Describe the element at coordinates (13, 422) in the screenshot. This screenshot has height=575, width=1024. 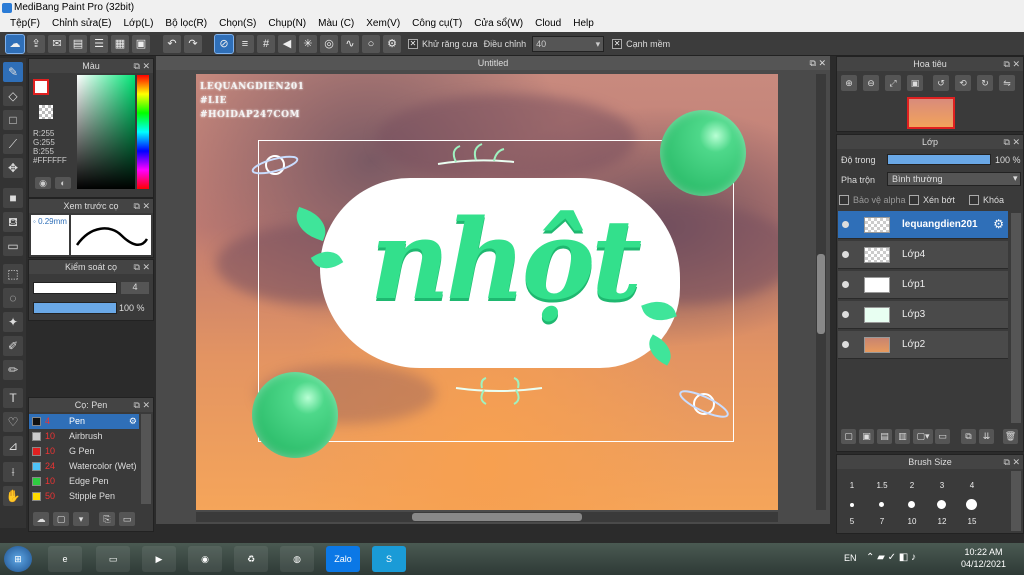
I see `balloon-tool-icon: ♡` at that location.